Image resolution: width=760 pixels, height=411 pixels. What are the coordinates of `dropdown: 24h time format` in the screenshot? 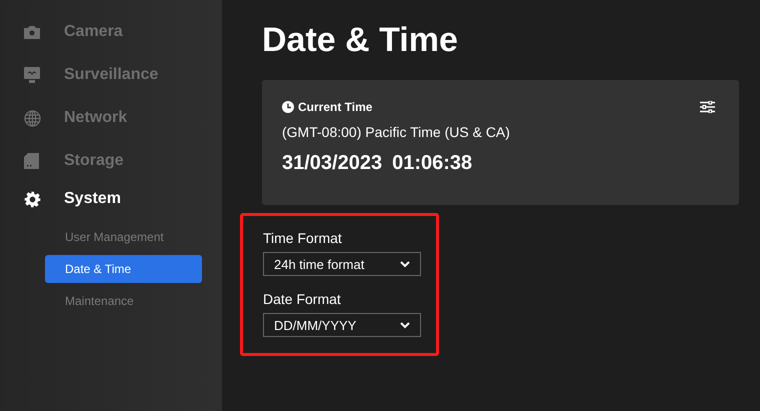 It's located at (342, 264).